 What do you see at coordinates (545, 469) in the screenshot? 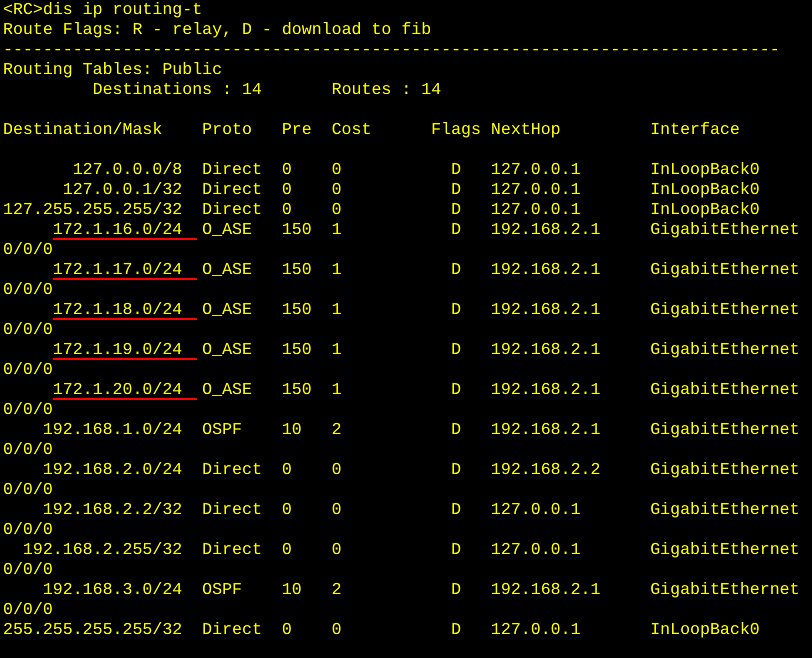
I see `next-hop-cell: 192.168.2.2` at bounding box center [545, 469].